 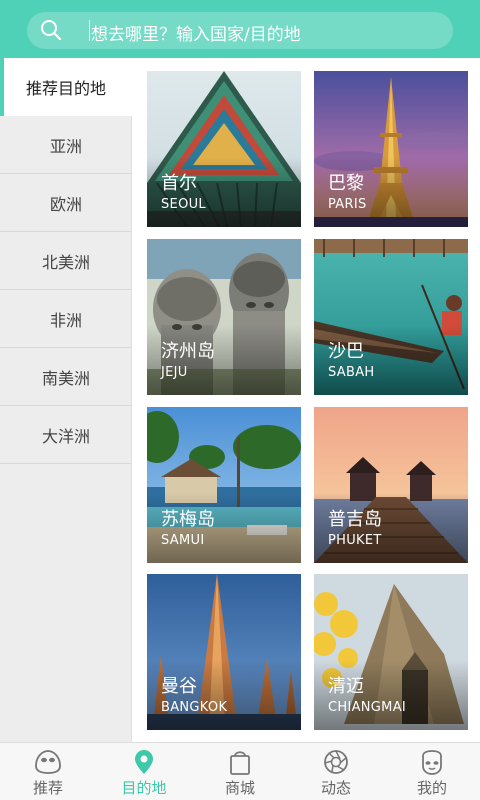 I want to click on sidebar-item-south-america: 南美洲, so click(x=66, y=377).